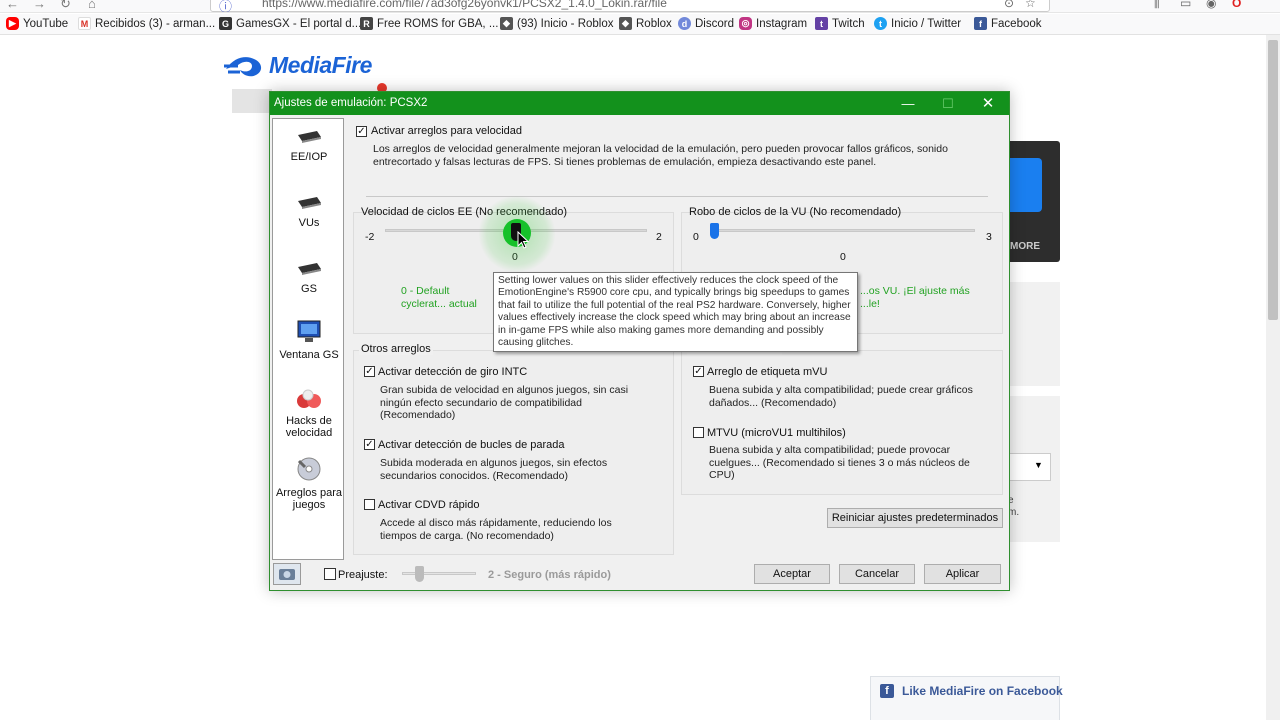  Describe the element at coordinates (369, 444) in the screenshot. I see `wait-loop-checkbox: ✓` at that location.